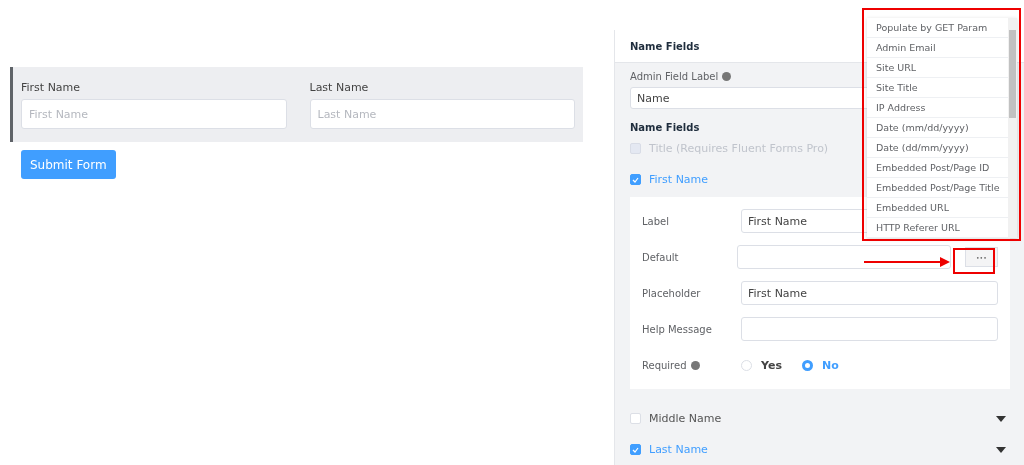 This screenshot has height=465, width=1024. Describe the element at coordinates (656, 221) in the screenshot. I see `setting-label: Label` at that location.